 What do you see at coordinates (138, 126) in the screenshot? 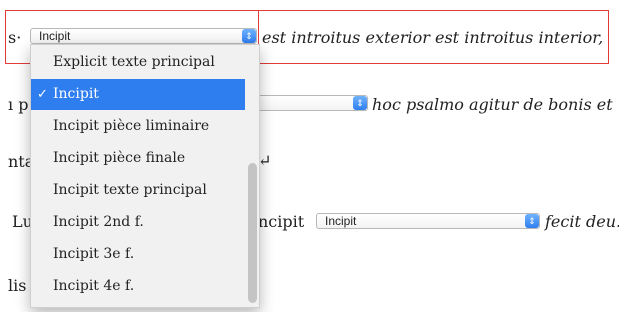
I see `menu-item-incipit-piece-liminaire: Incipit pièce liminaire` at bounding box center [138, 126].